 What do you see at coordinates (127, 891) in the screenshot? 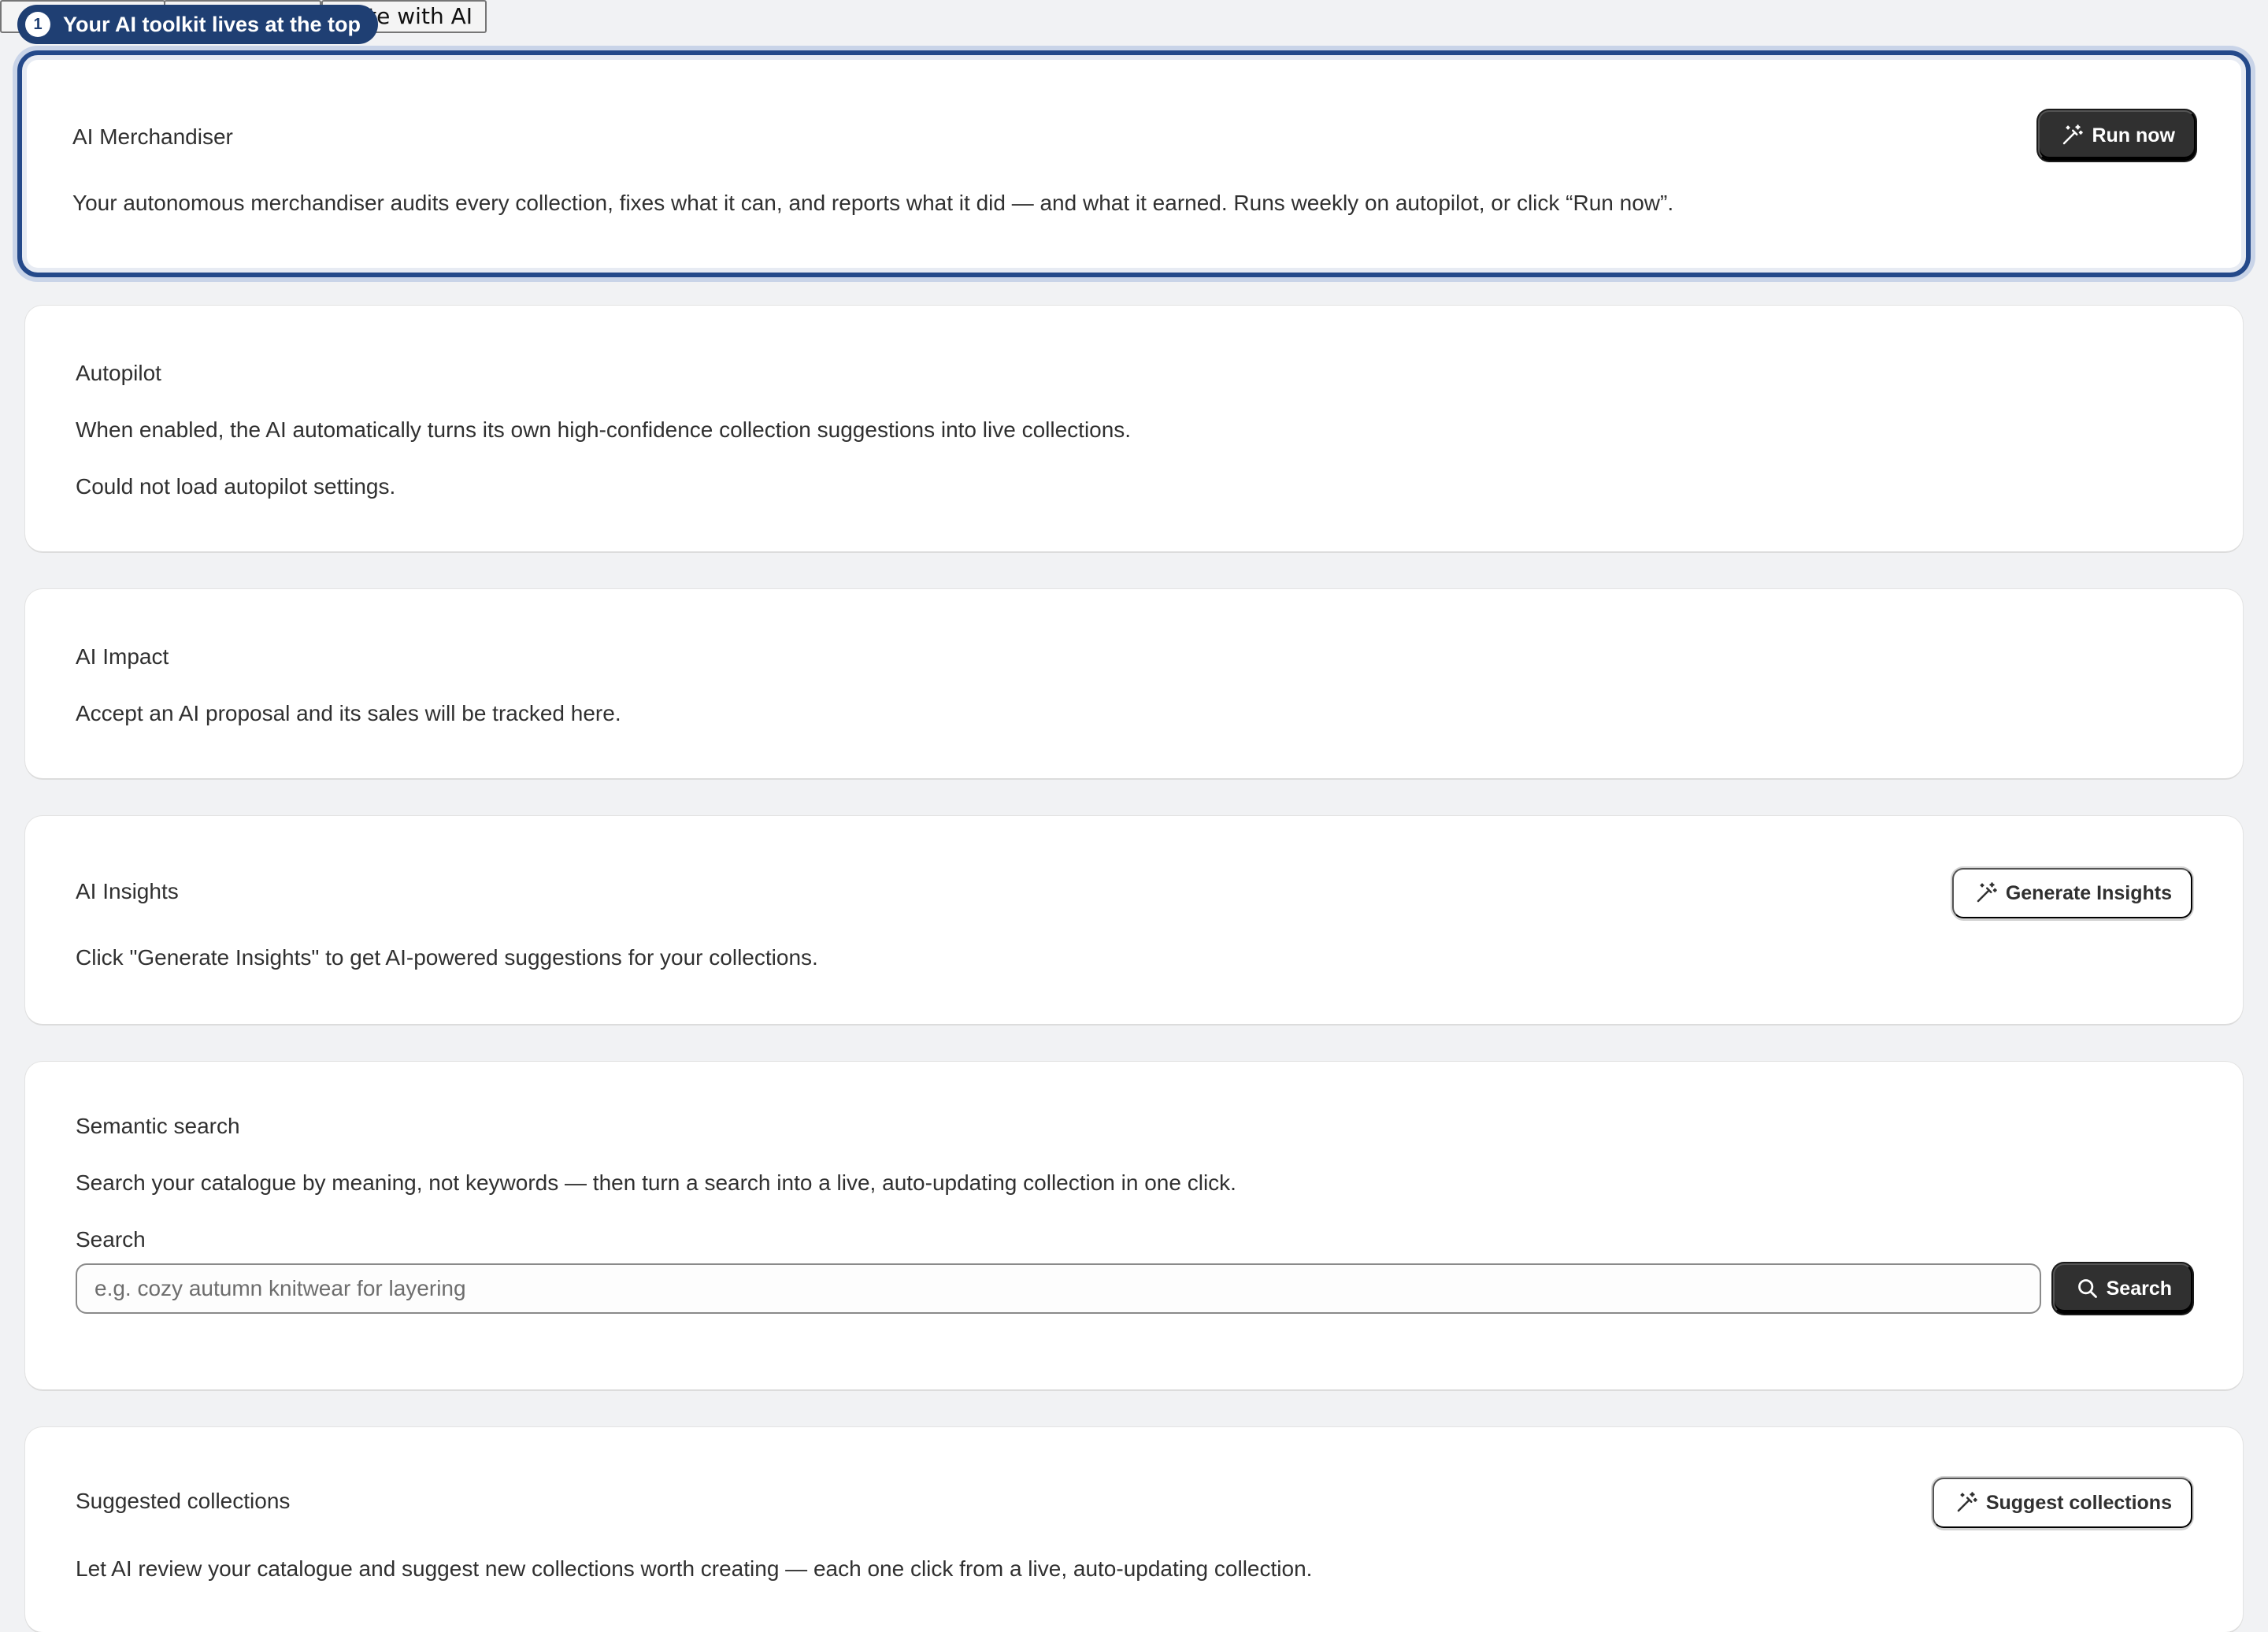
I see `card-title: AI Insights` at bounding box center [127, 891].